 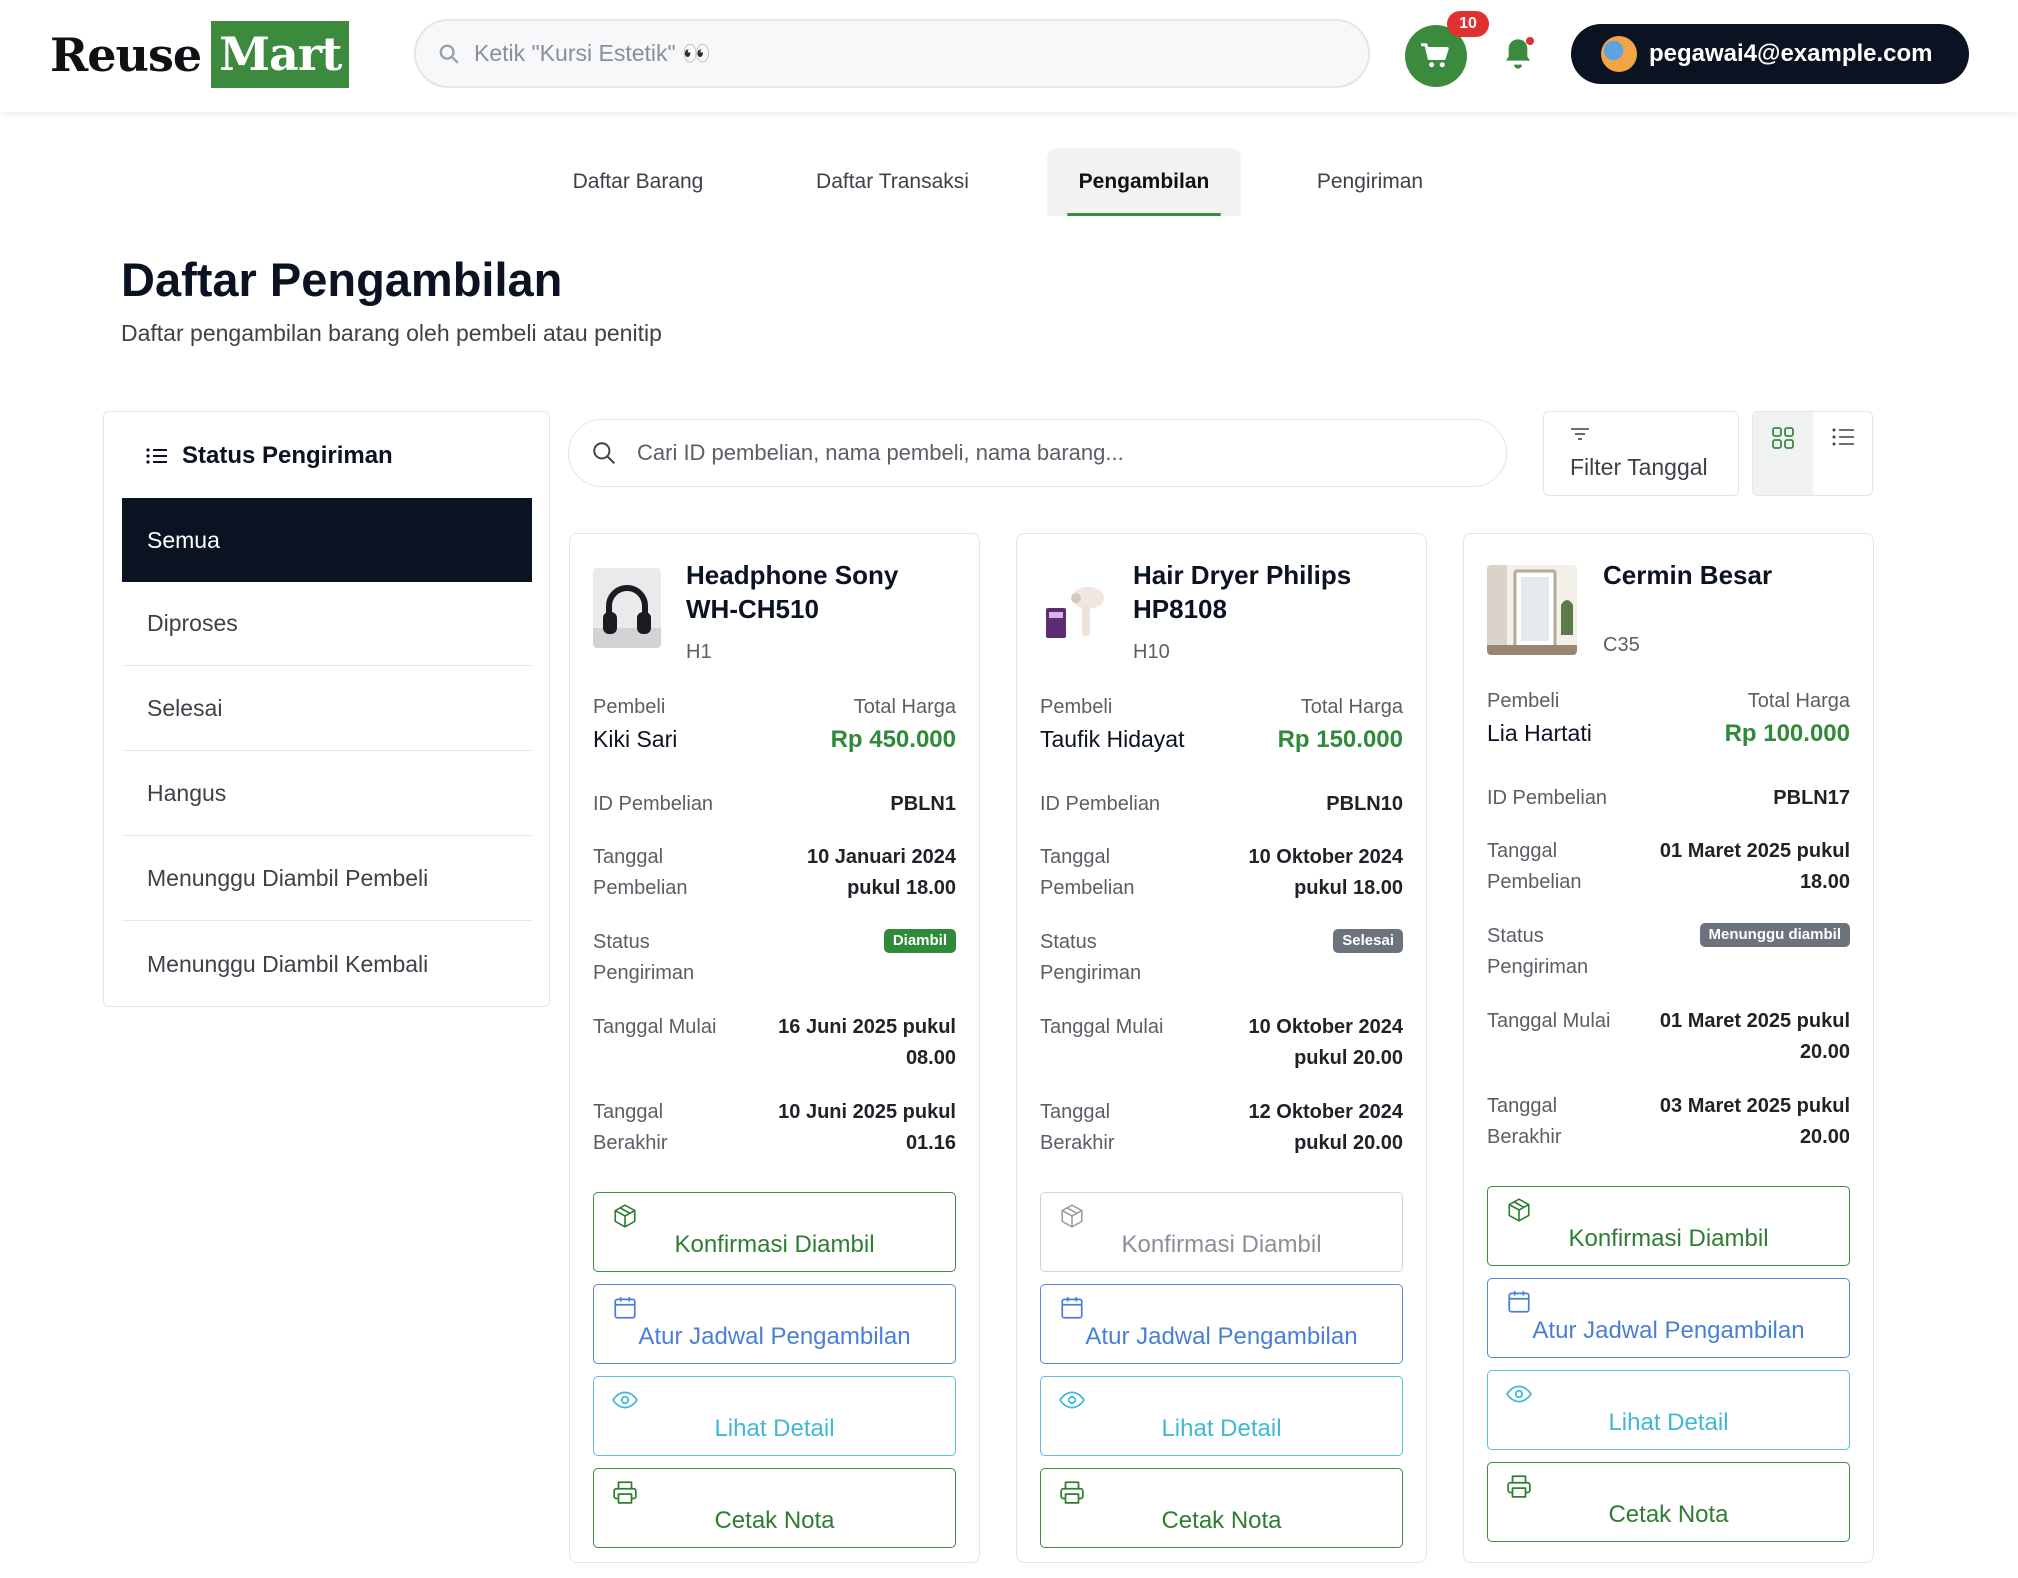 I want to click on end-date: 10 Juni 2025 pukul, so click(x=867, y=1112).